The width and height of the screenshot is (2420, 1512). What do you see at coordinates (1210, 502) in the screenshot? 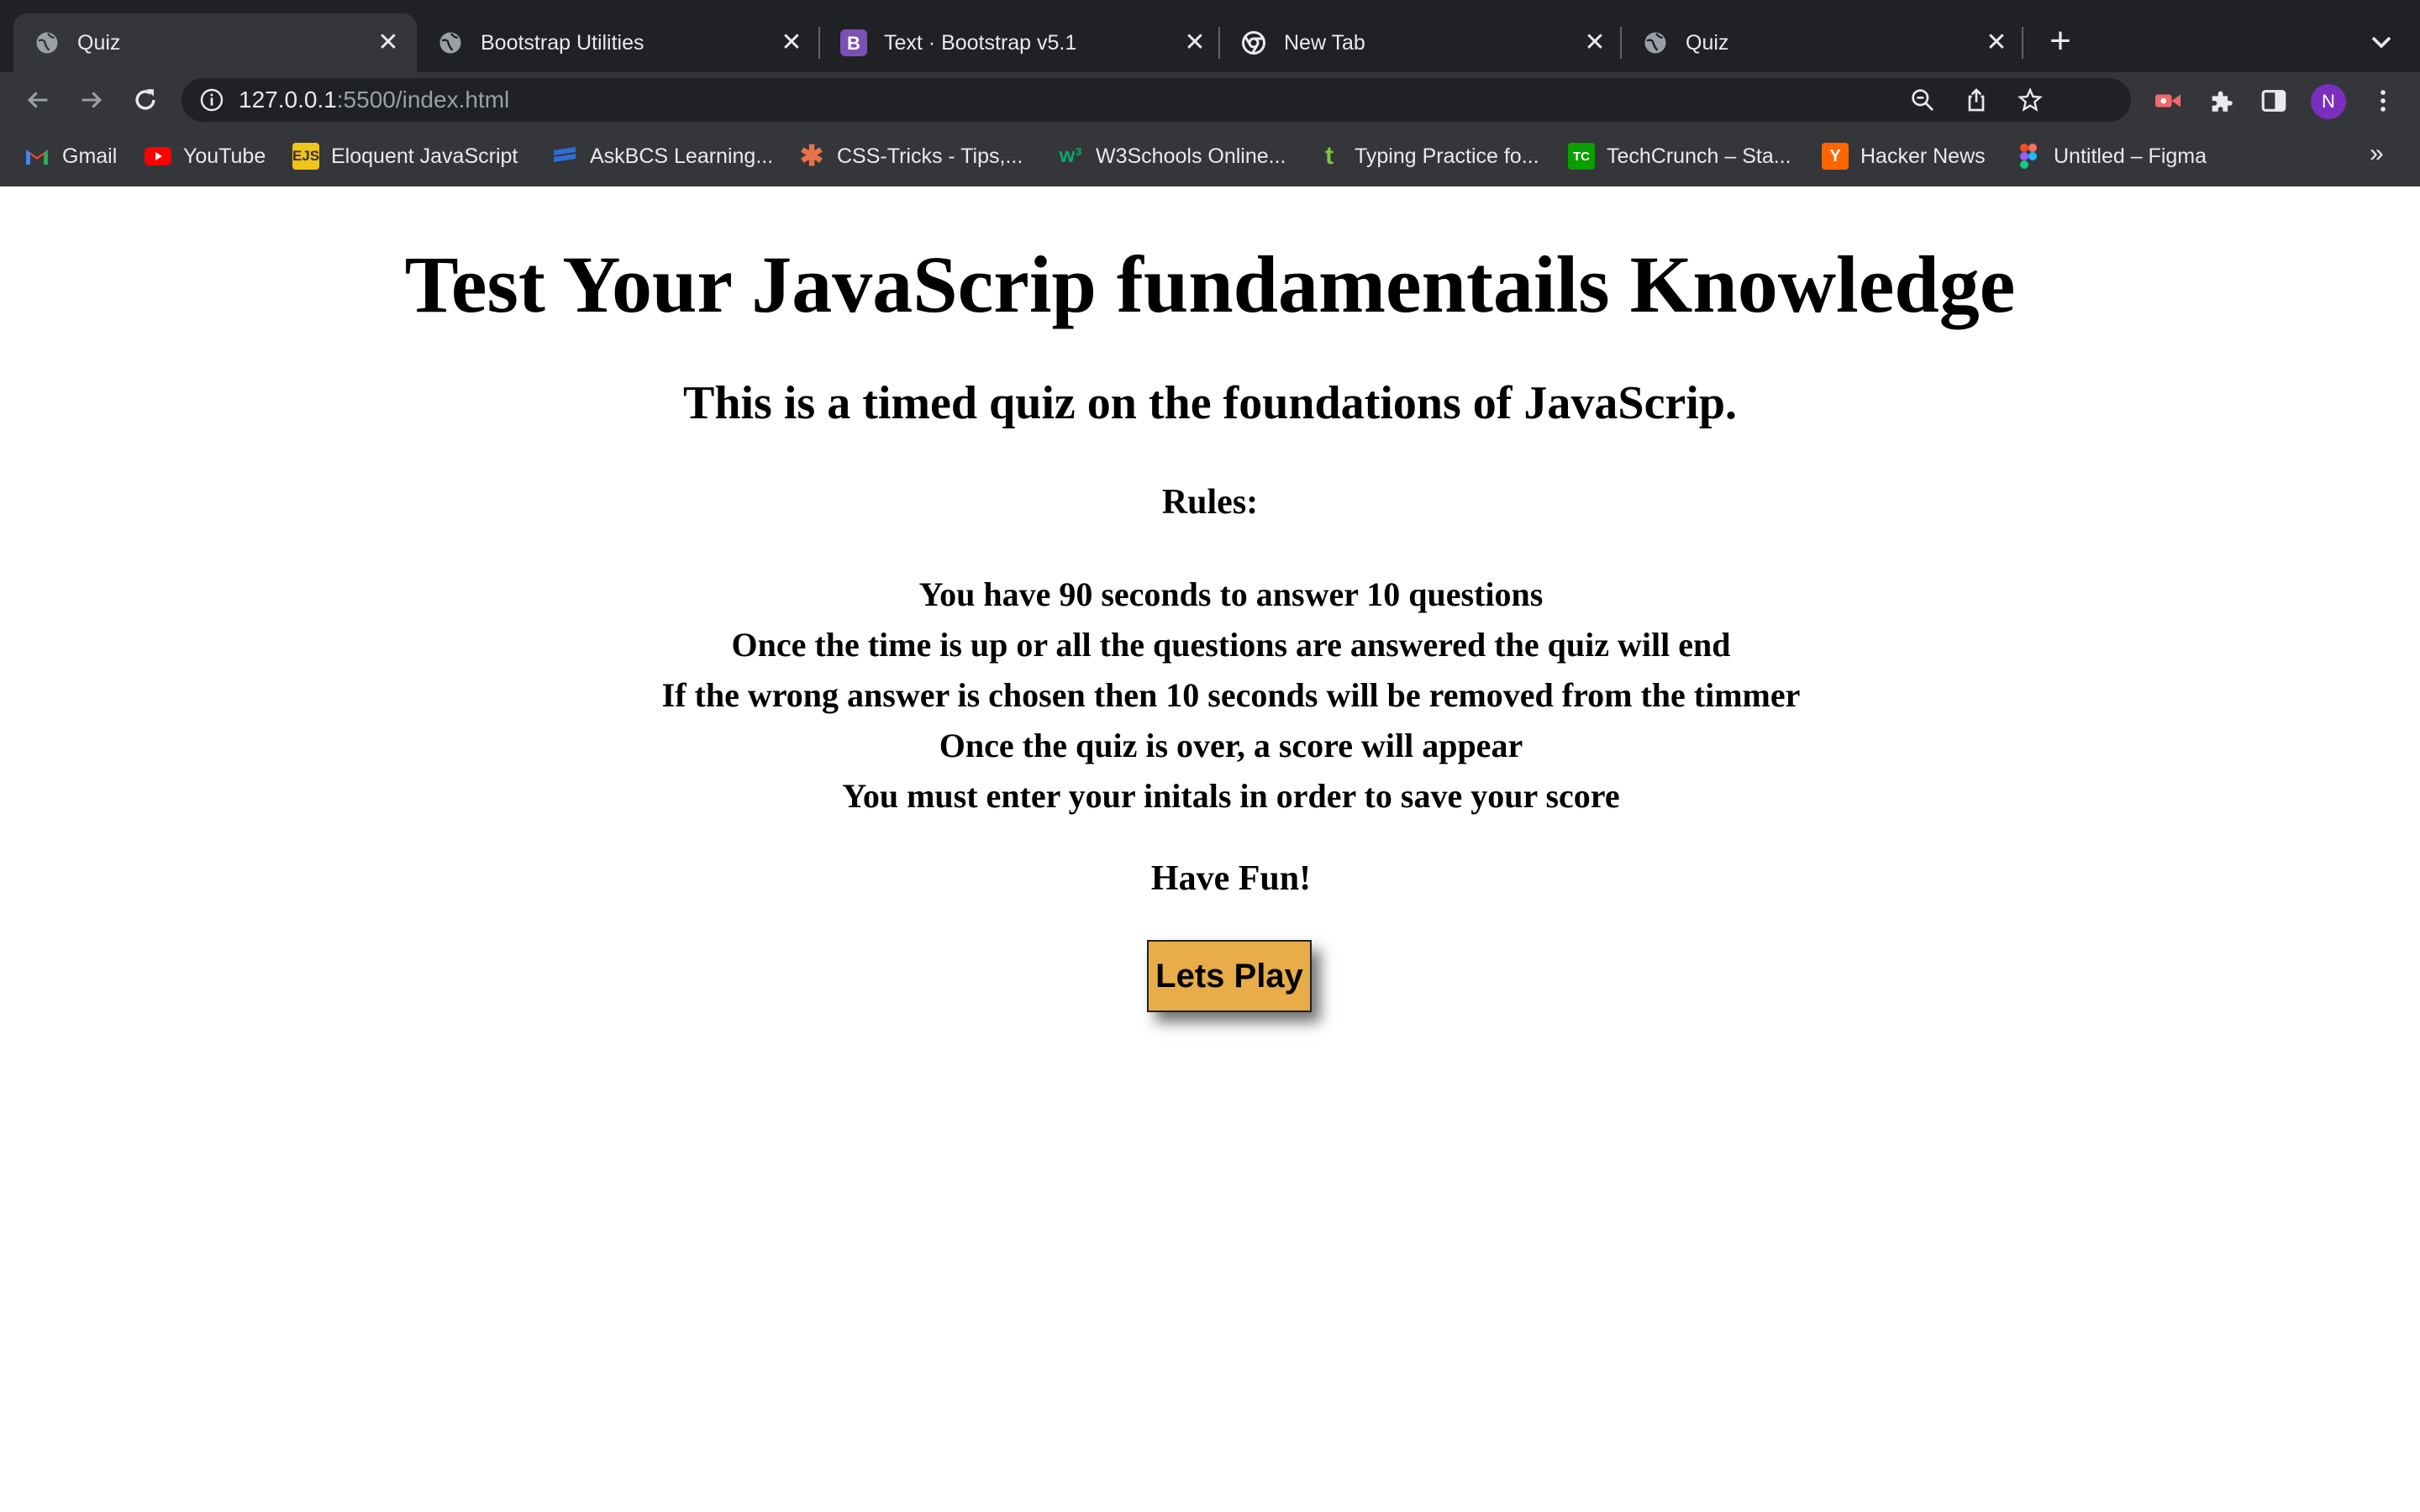
I see `rules-heading: Rules:` at bounding box center [1210, 502].